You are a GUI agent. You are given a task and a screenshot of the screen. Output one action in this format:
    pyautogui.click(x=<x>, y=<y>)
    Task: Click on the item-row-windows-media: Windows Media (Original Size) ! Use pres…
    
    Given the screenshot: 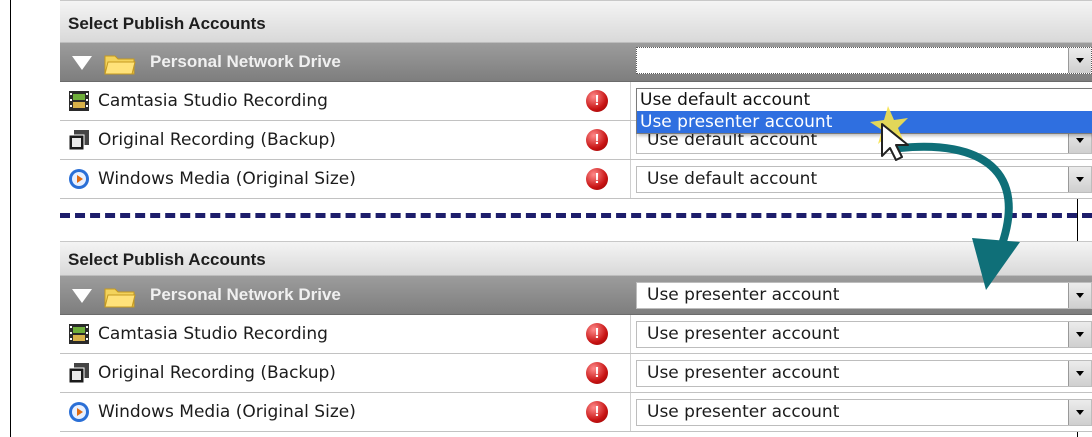 What is the action you would take?
    pyautogui.click(x=576, y=412)
    